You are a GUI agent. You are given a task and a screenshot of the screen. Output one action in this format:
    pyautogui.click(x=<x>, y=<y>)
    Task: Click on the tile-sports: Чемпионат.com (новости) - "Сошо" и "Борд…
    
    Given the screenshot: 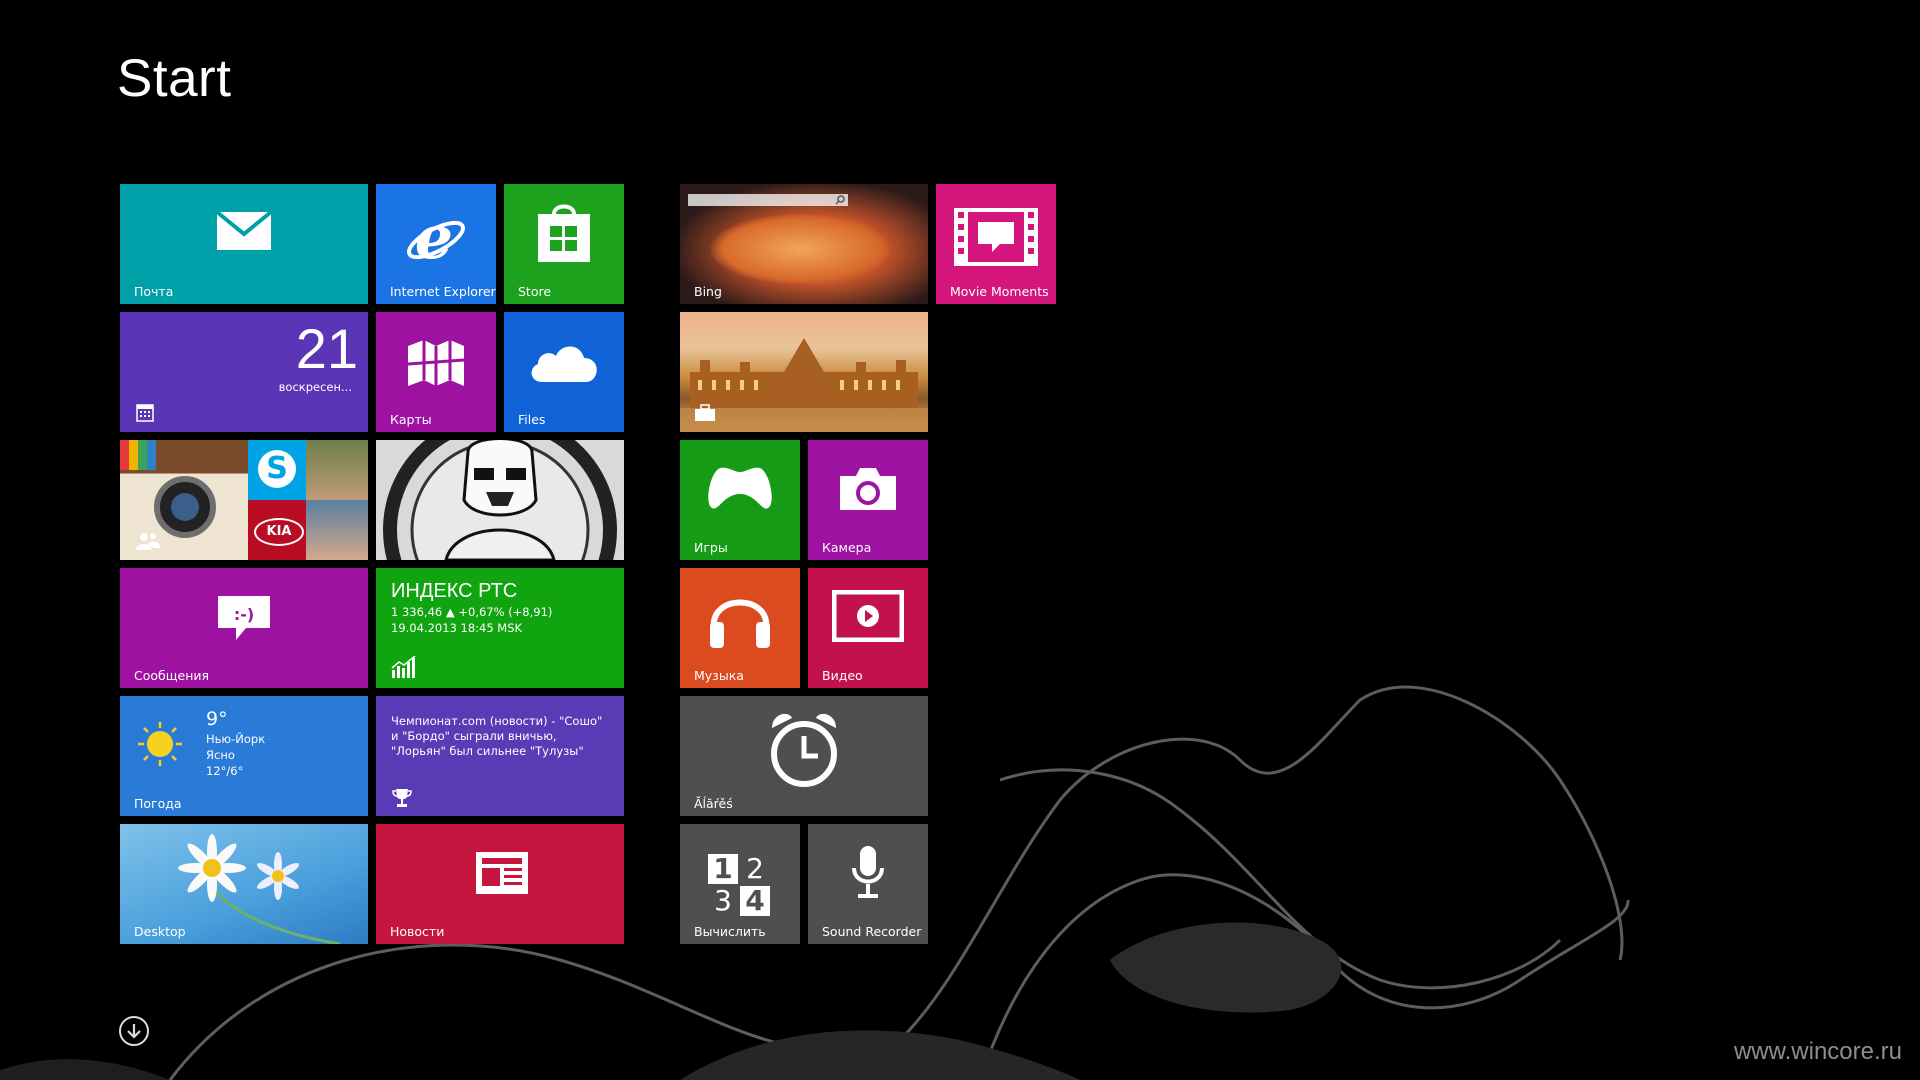 What is the action you would take?
    pyautogui.click(x=500, y=756)
    